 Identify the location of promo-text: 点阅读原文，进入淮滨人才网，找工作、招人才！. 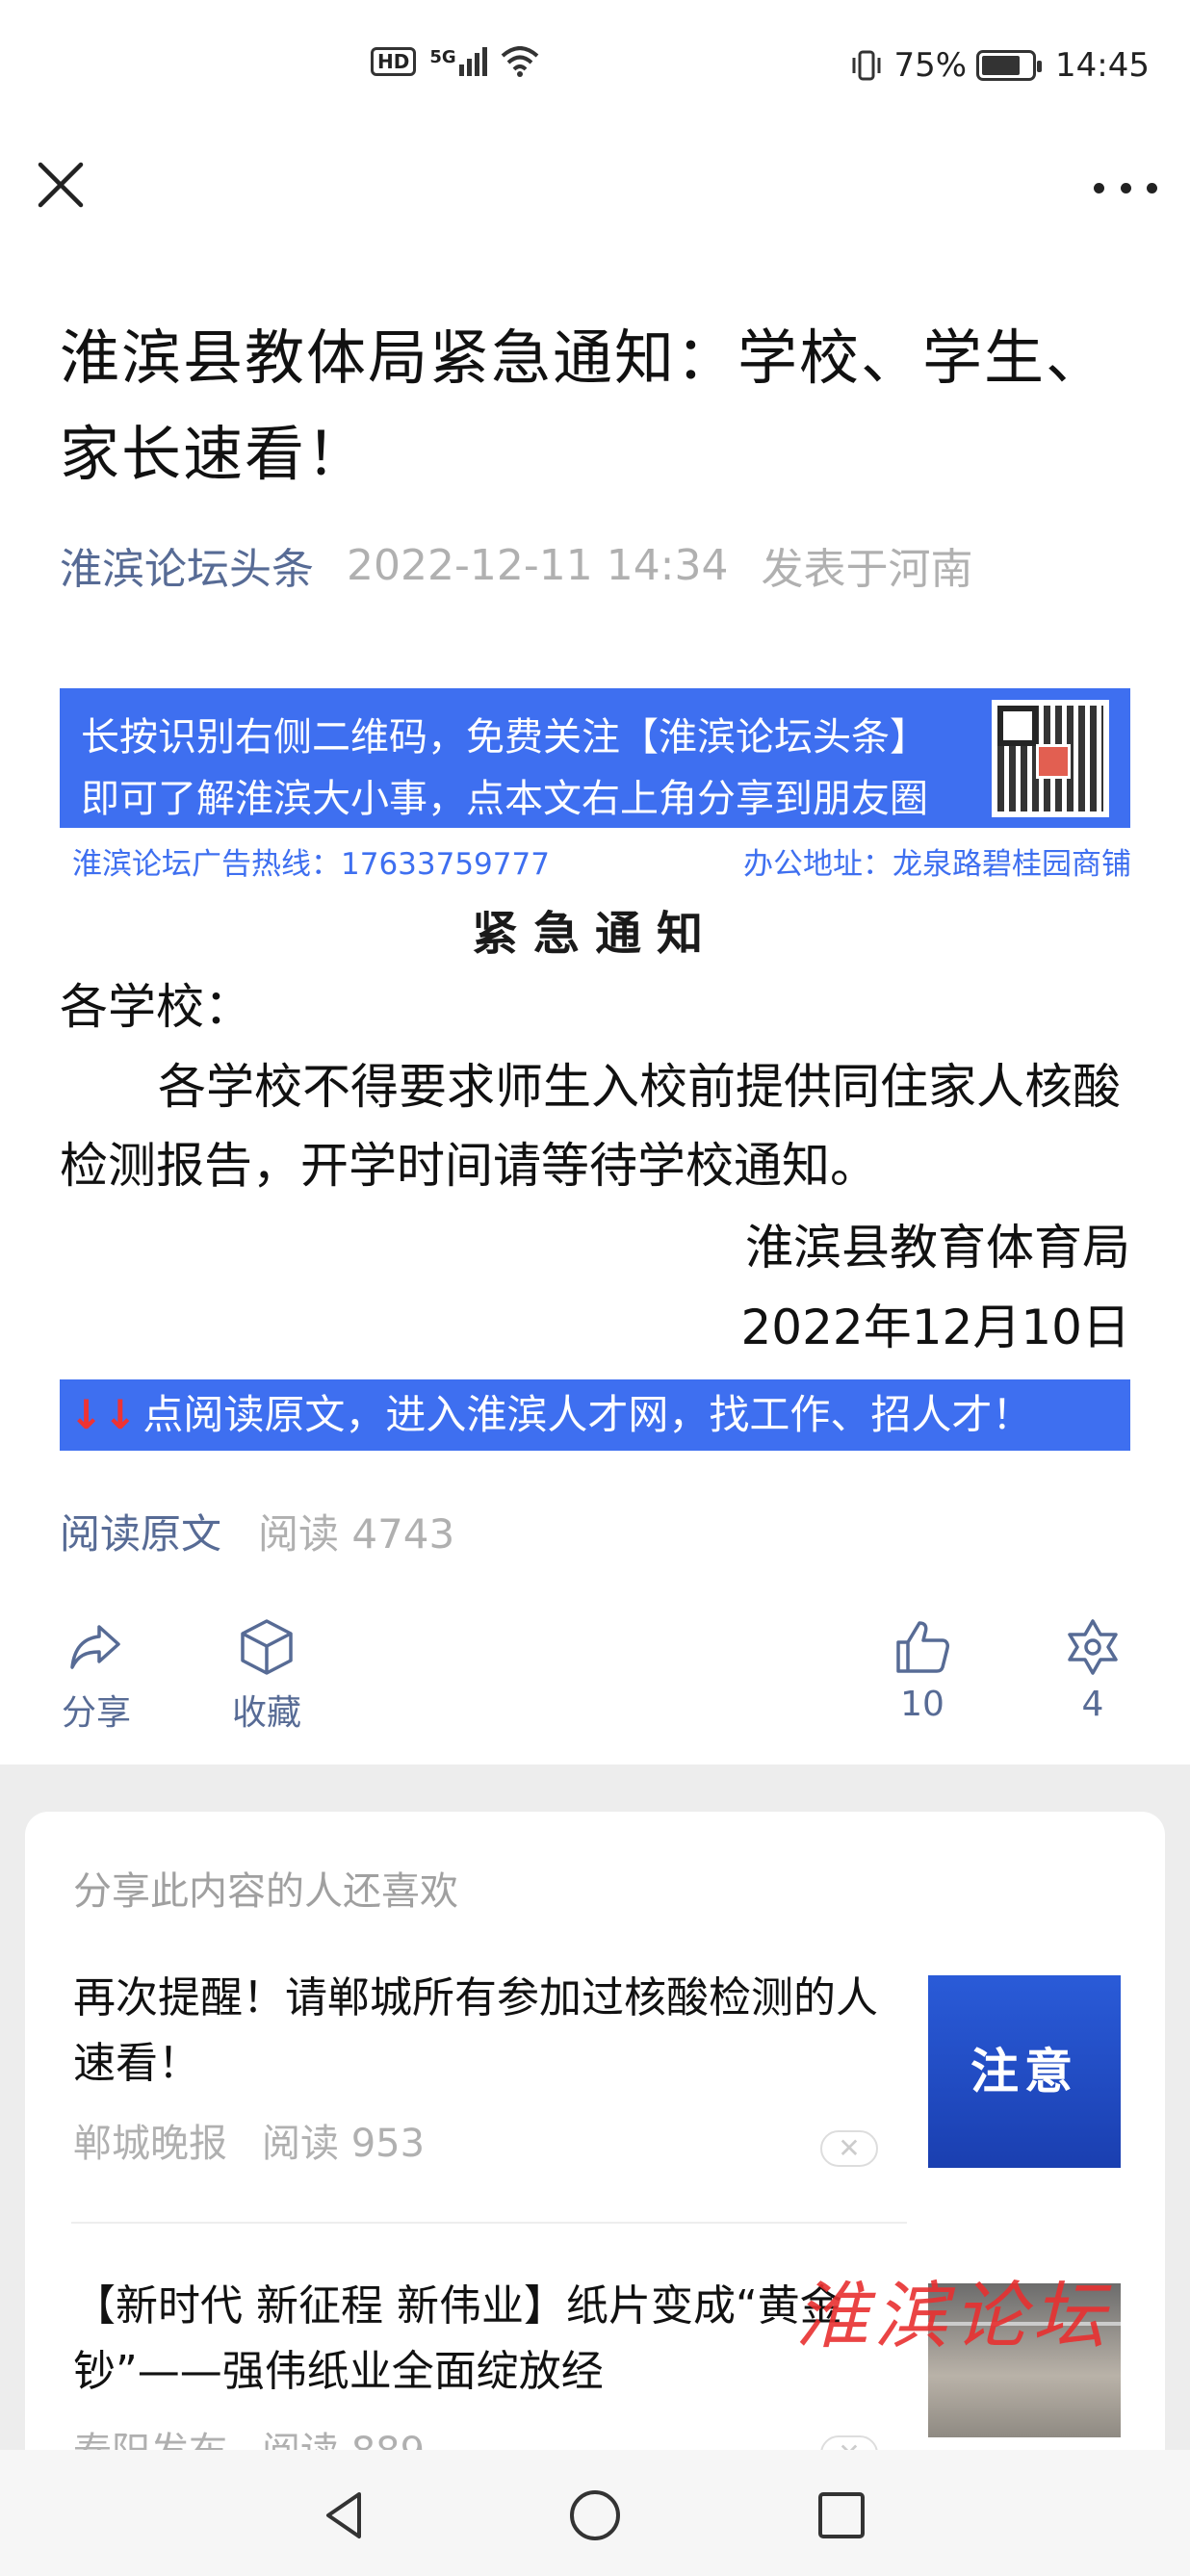
(588, 1415).